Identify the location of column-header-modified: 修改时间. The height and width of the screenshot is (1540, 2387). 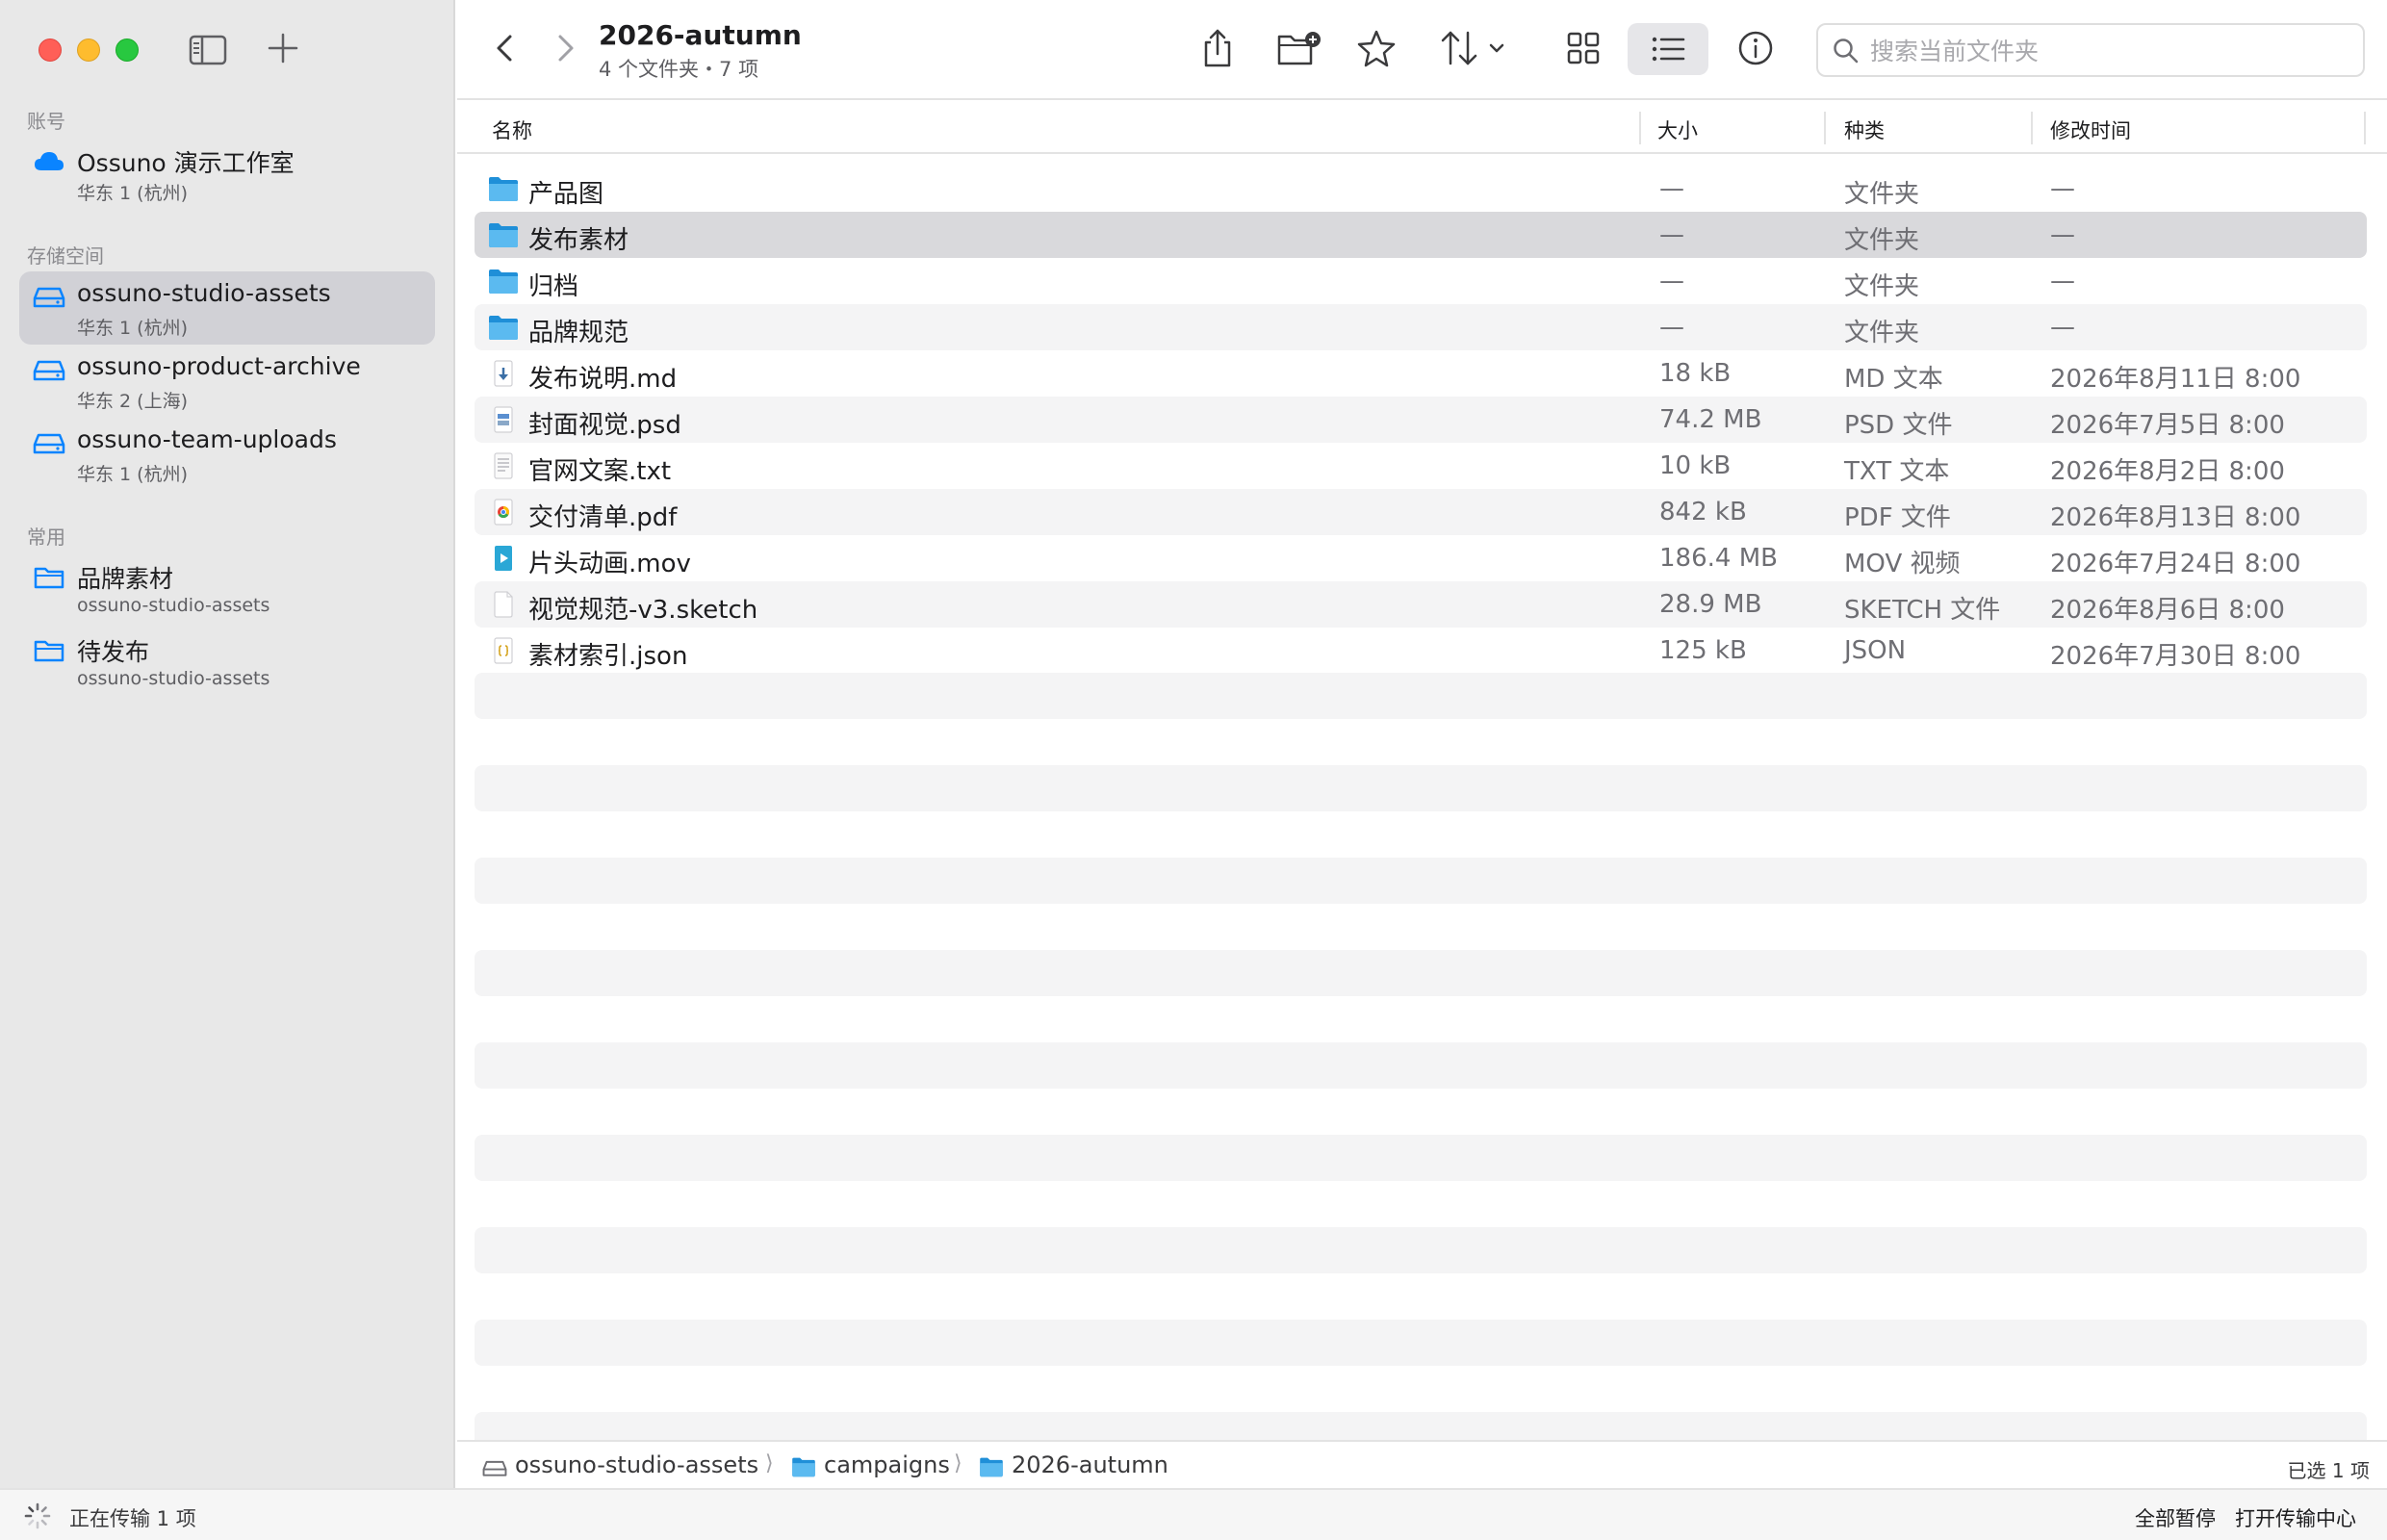
(2090, 130).